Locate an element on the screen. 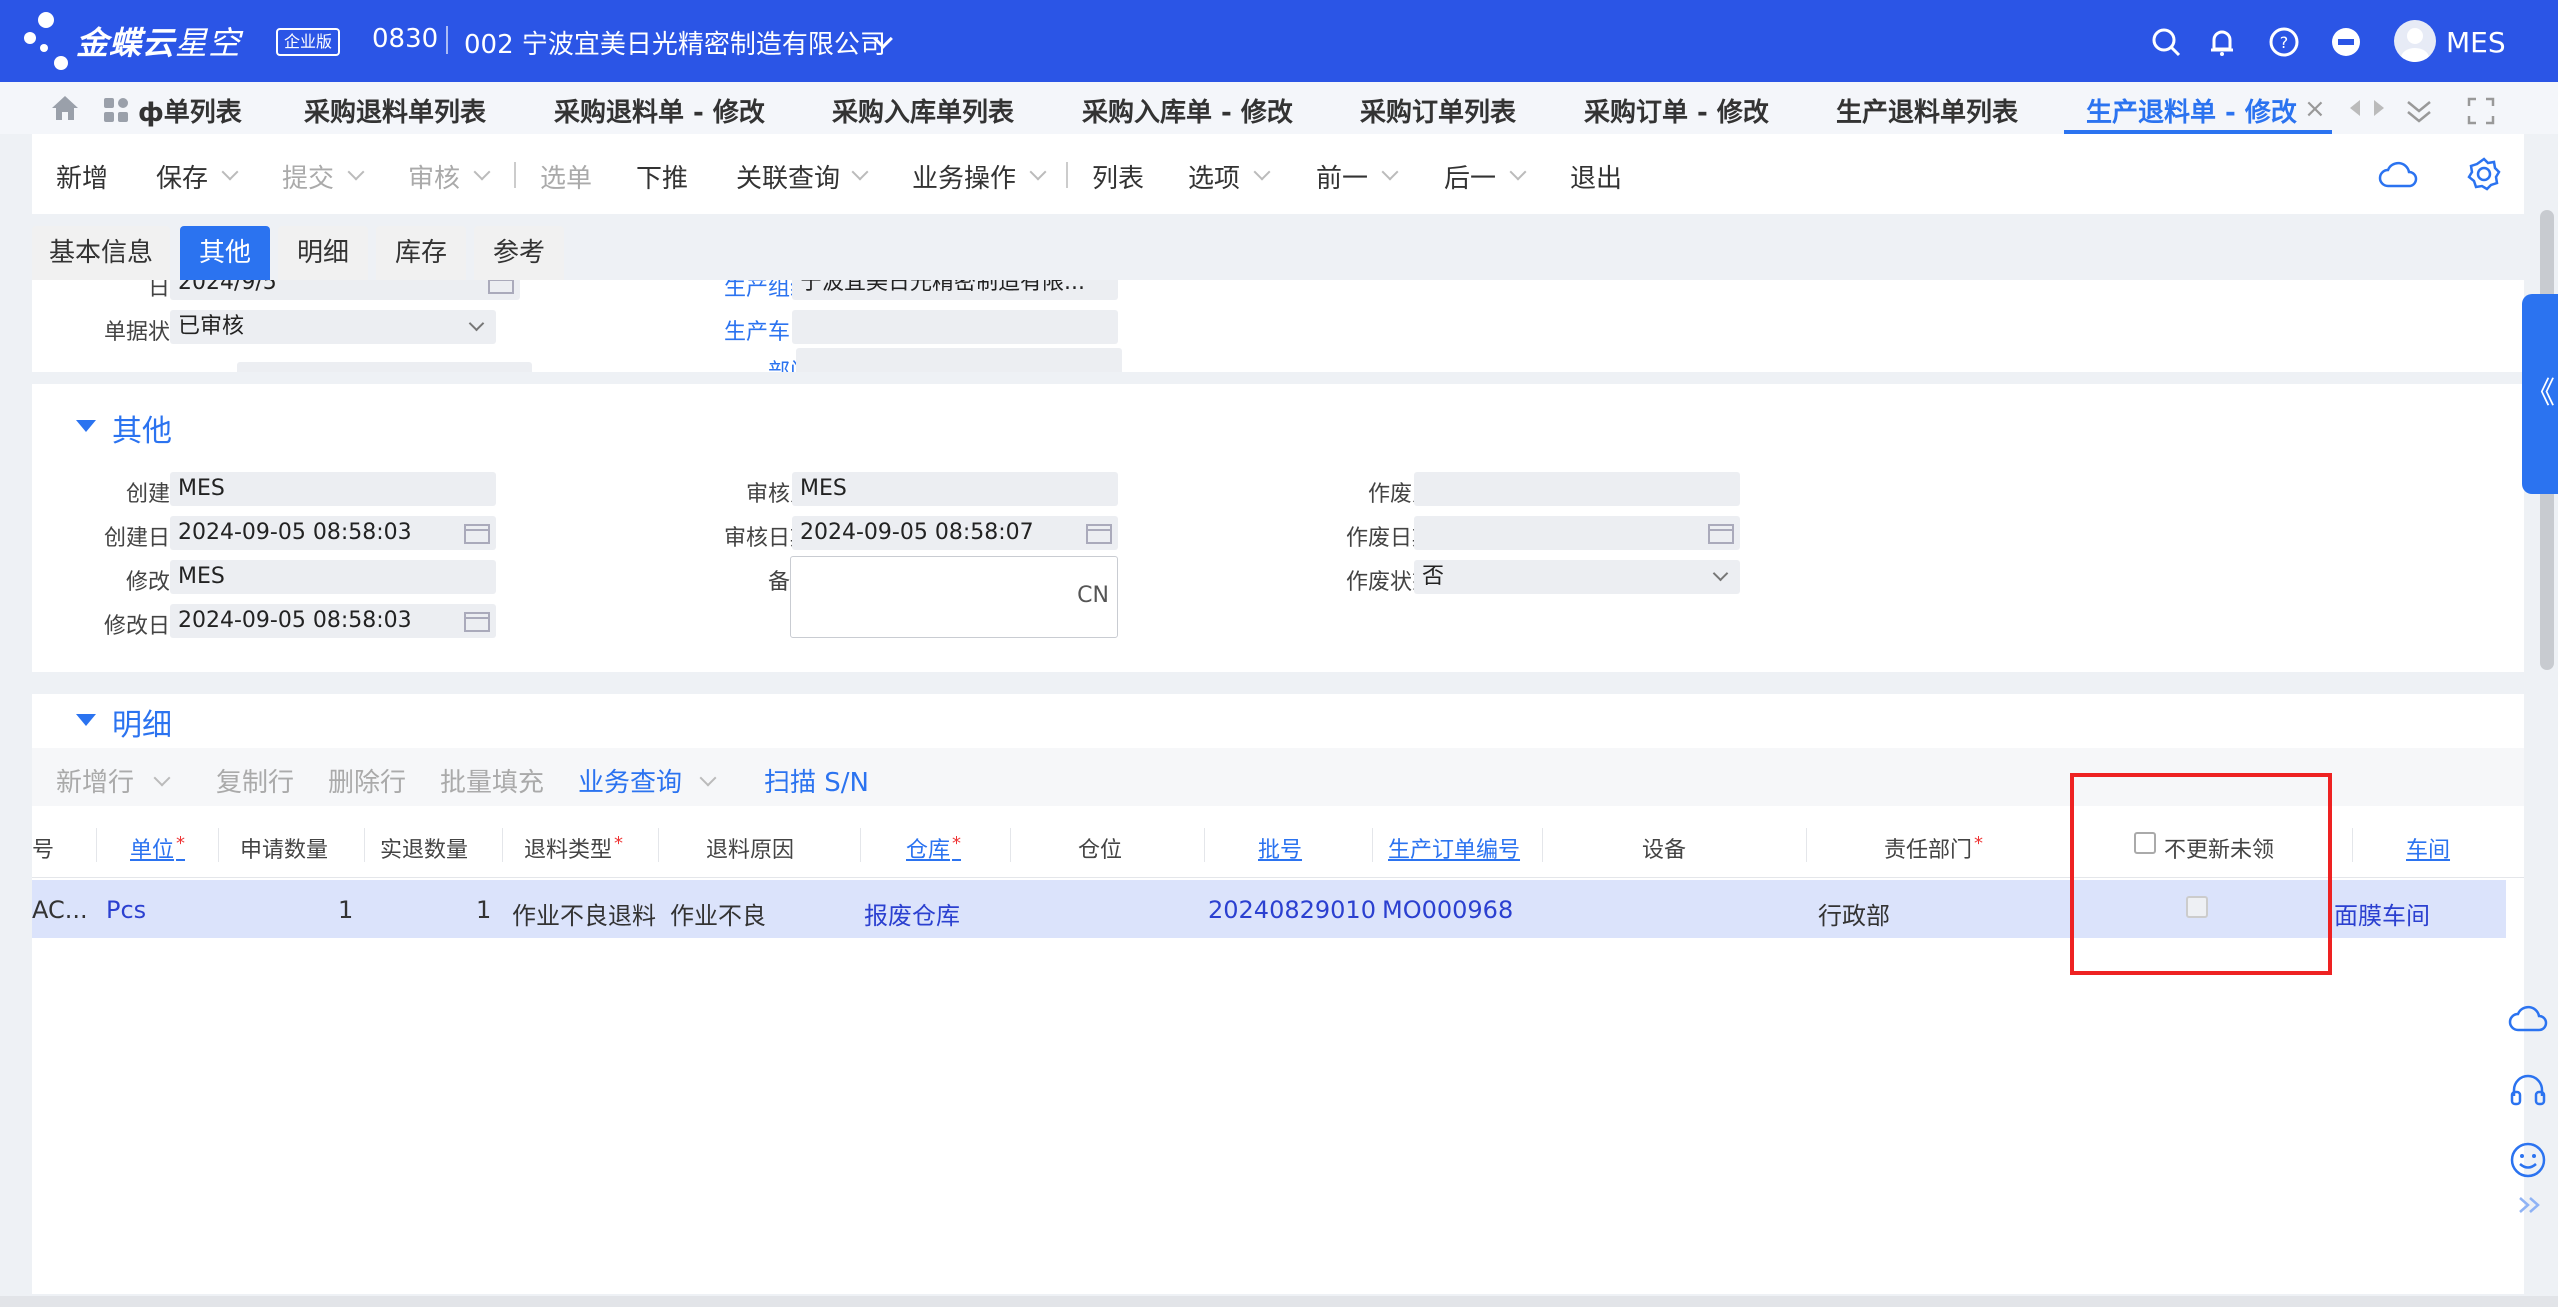 The width and height of the screenshot is (2558, 1307). avatar is located at coordinates (2415, 41).